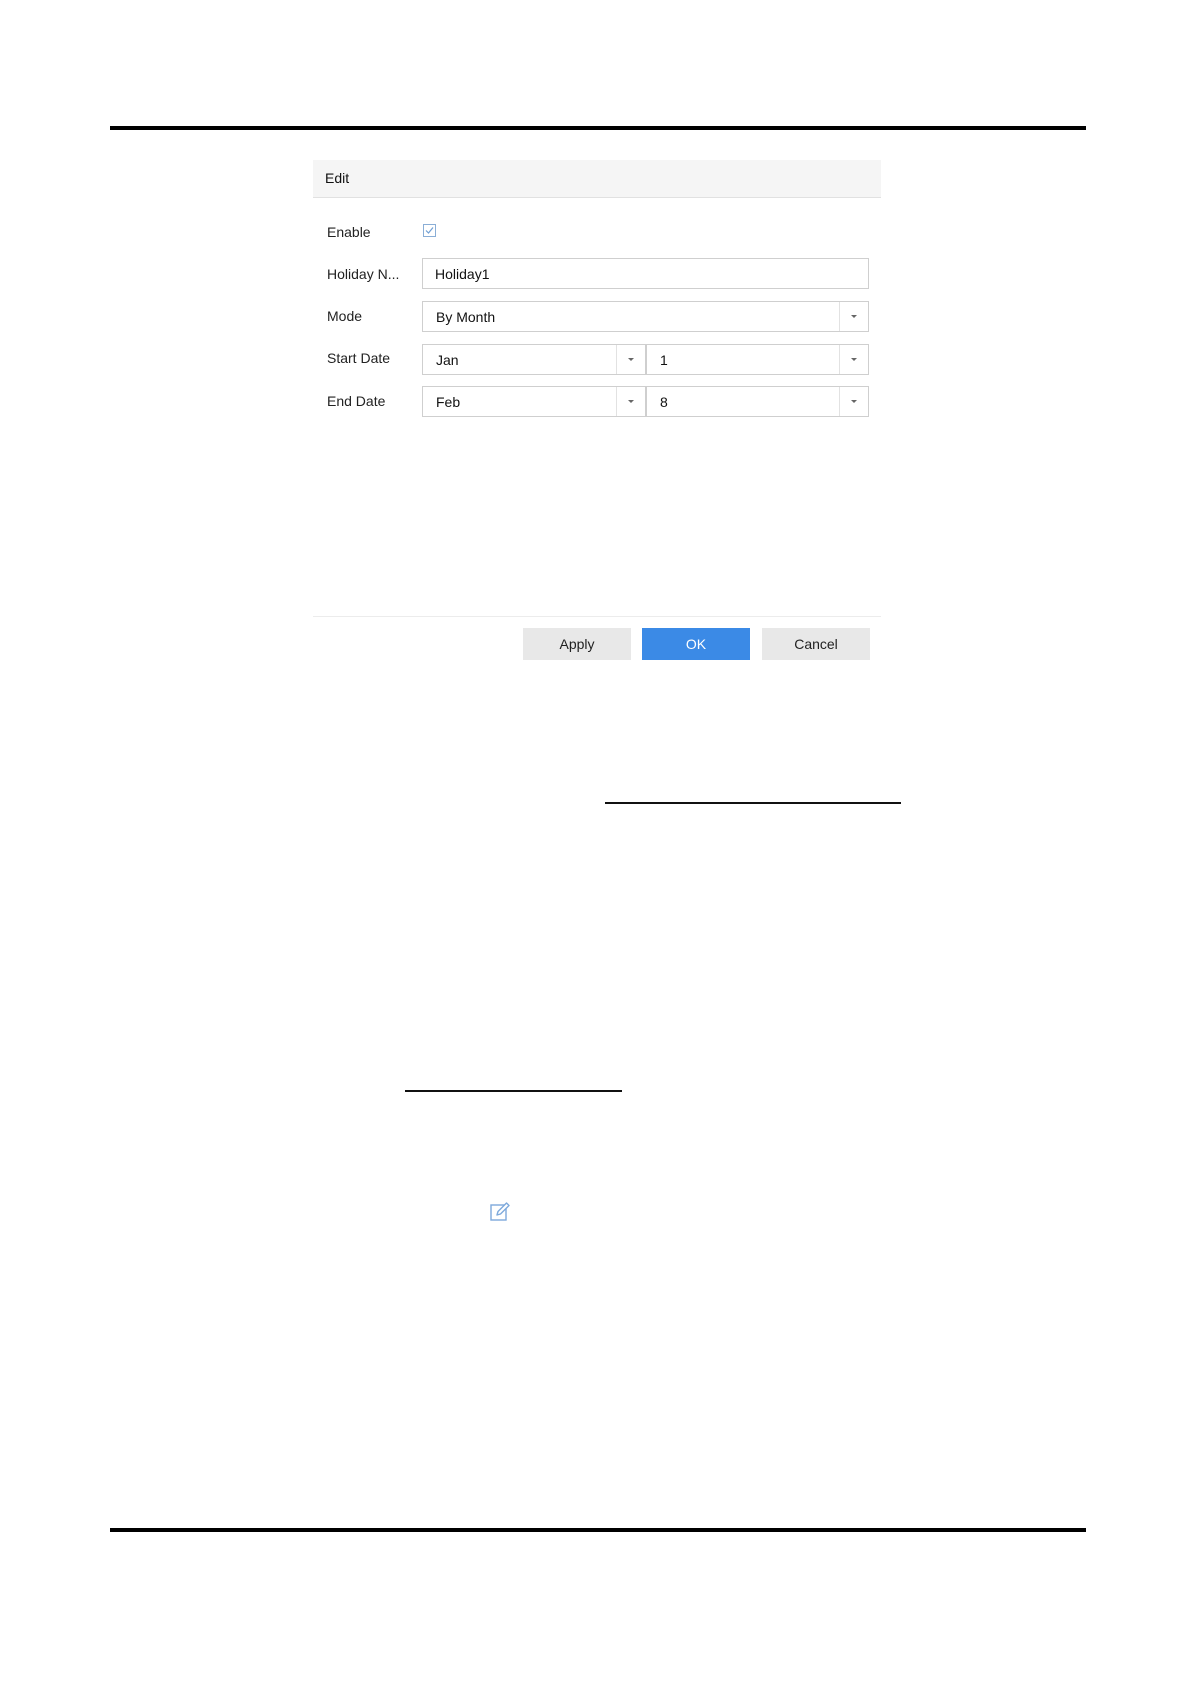  Describe the element at coordinates (664, 360) in the screenshot. I see `start-day-value: 1` at that location.